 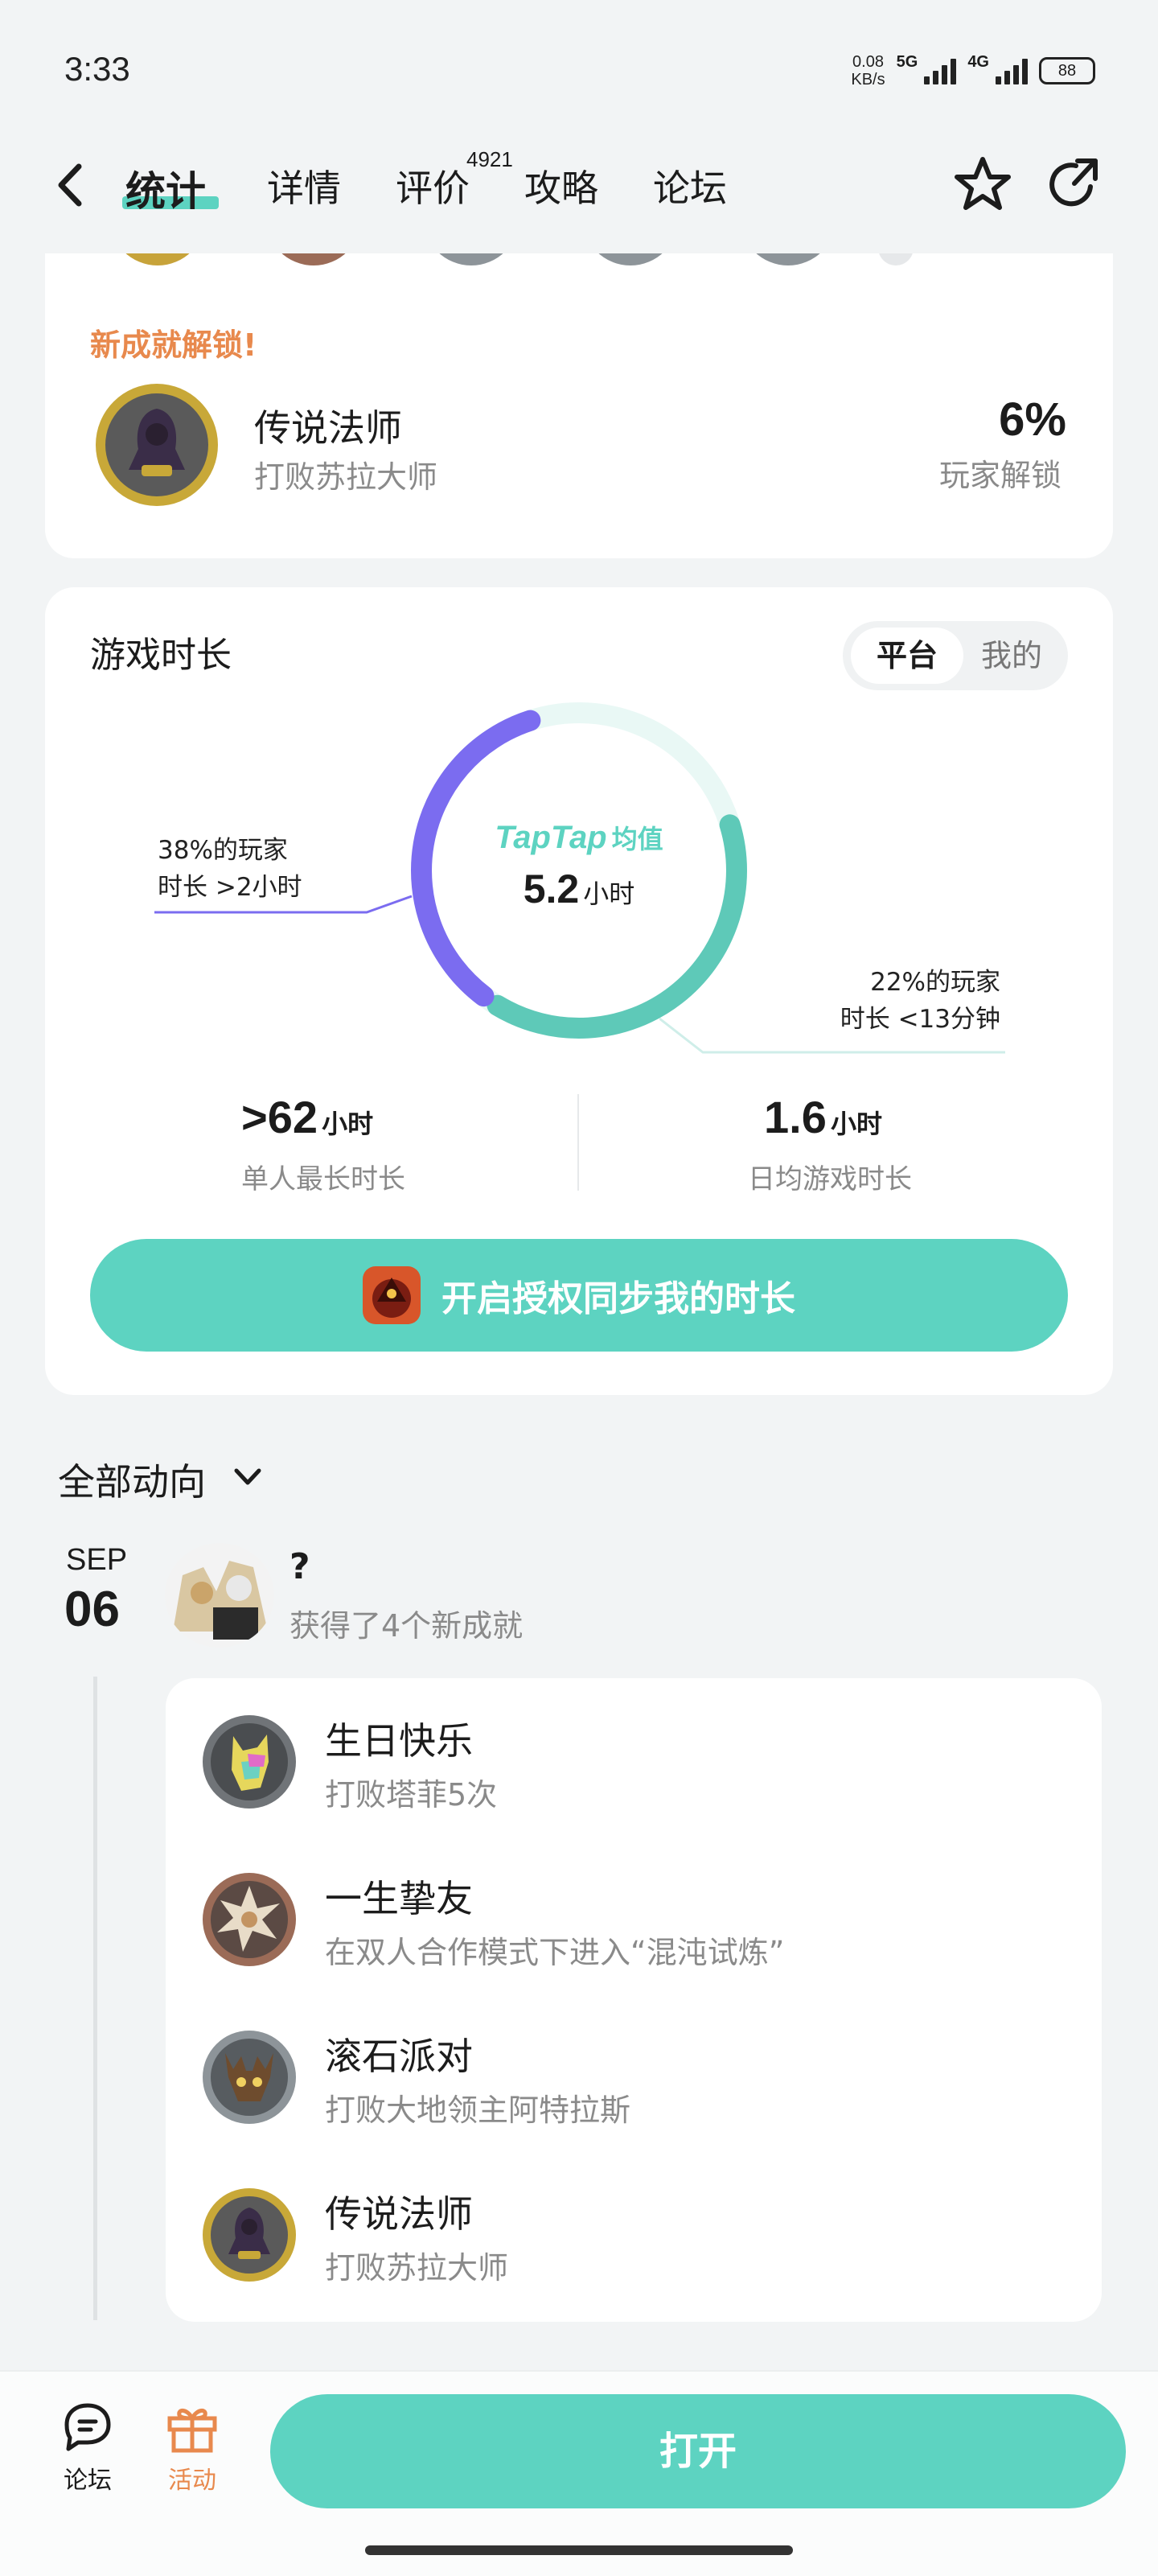 I want to click on callout-left-line, so click(x=283, y=904).